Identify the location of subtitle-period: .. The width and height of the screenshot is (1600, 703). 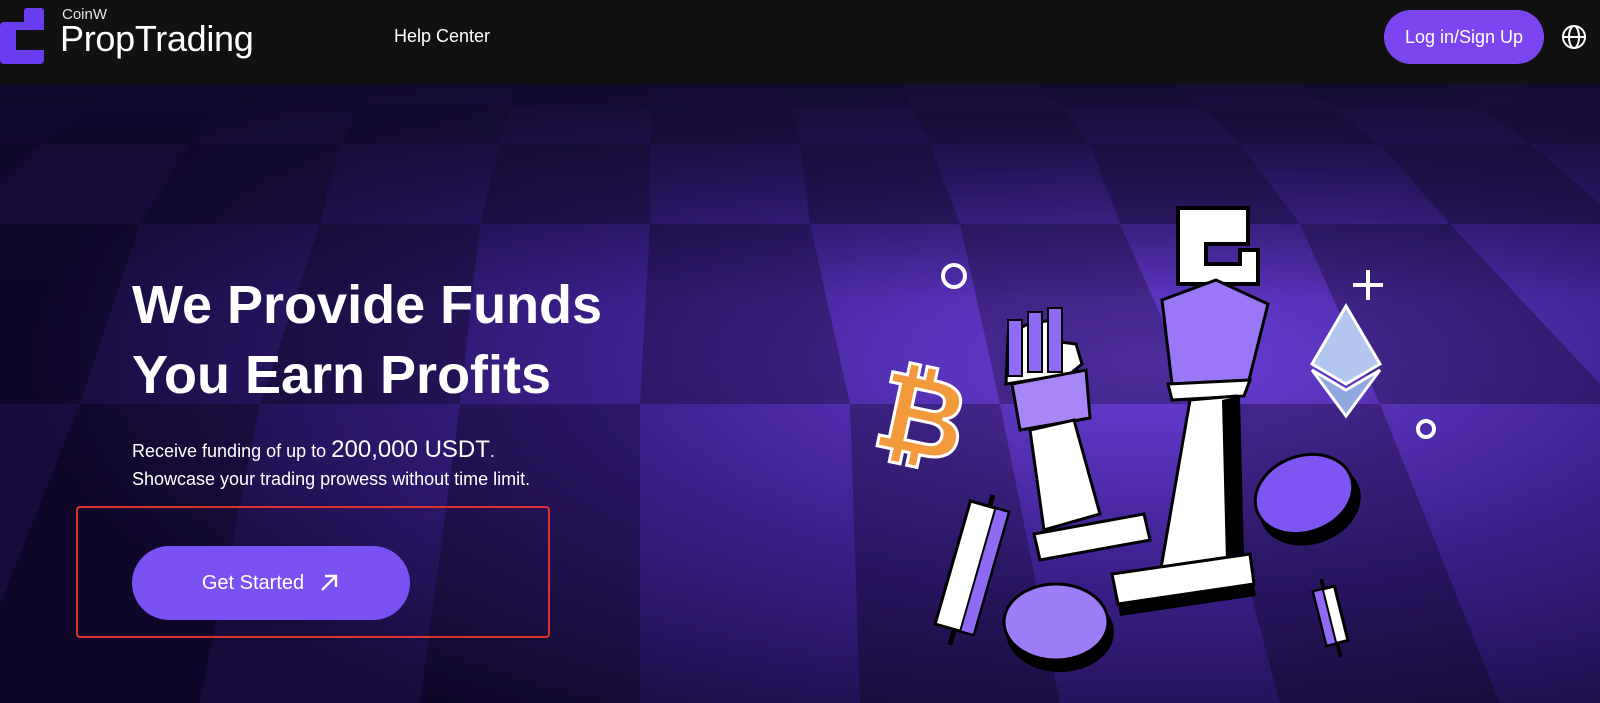
(492, 451).